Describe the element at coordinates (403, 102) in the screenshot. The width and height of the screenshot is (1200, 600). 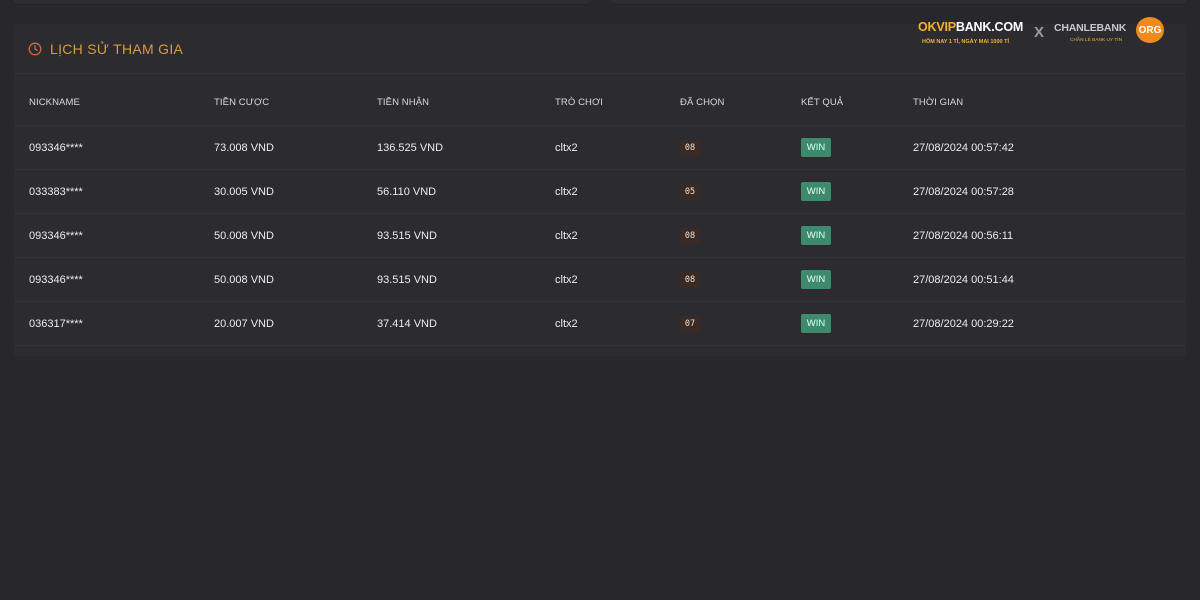
I see `header-received: TIỀN NHẬN` at that location.